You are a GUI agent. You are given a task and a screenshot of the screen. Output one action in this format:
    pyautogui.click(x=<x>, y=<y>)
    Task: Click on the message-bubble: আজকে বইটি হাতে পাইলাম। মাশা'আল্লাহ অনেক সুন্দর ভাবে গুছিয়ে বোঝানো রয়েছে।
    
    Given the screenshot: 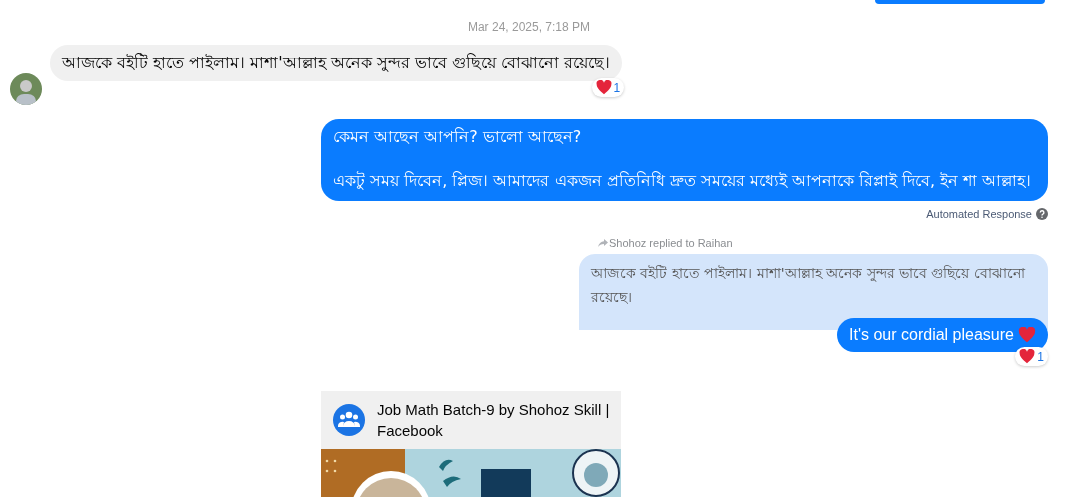 What is the action you would take?
    pyautogui.click(x=336, y=63)
    